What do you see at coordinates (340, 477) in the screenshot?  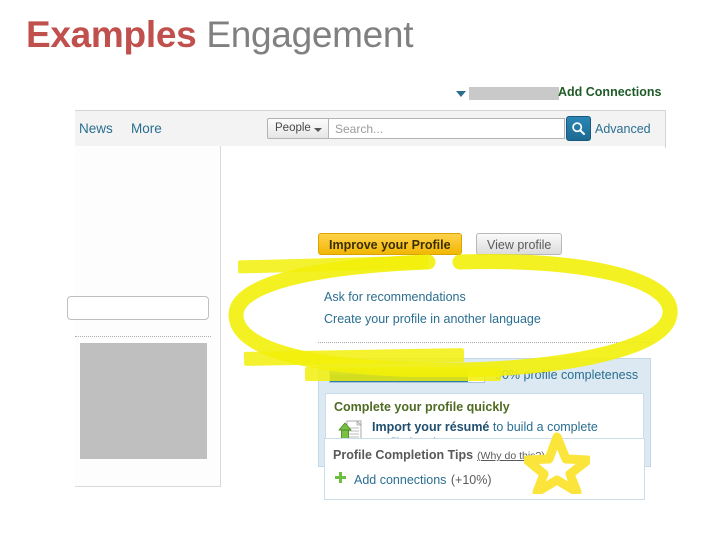 I see `plus-icon` at bounding box center [340, 477].